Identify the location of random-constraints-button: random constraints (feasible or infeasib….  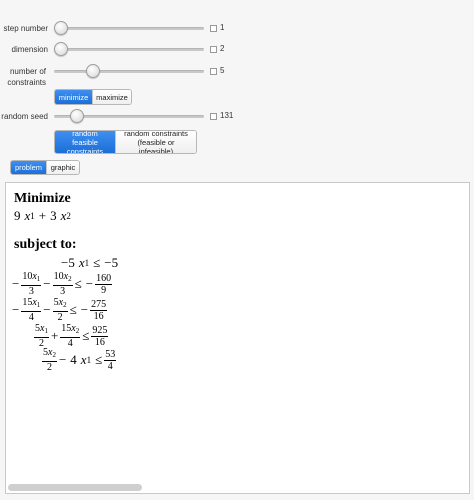
(155, 142).